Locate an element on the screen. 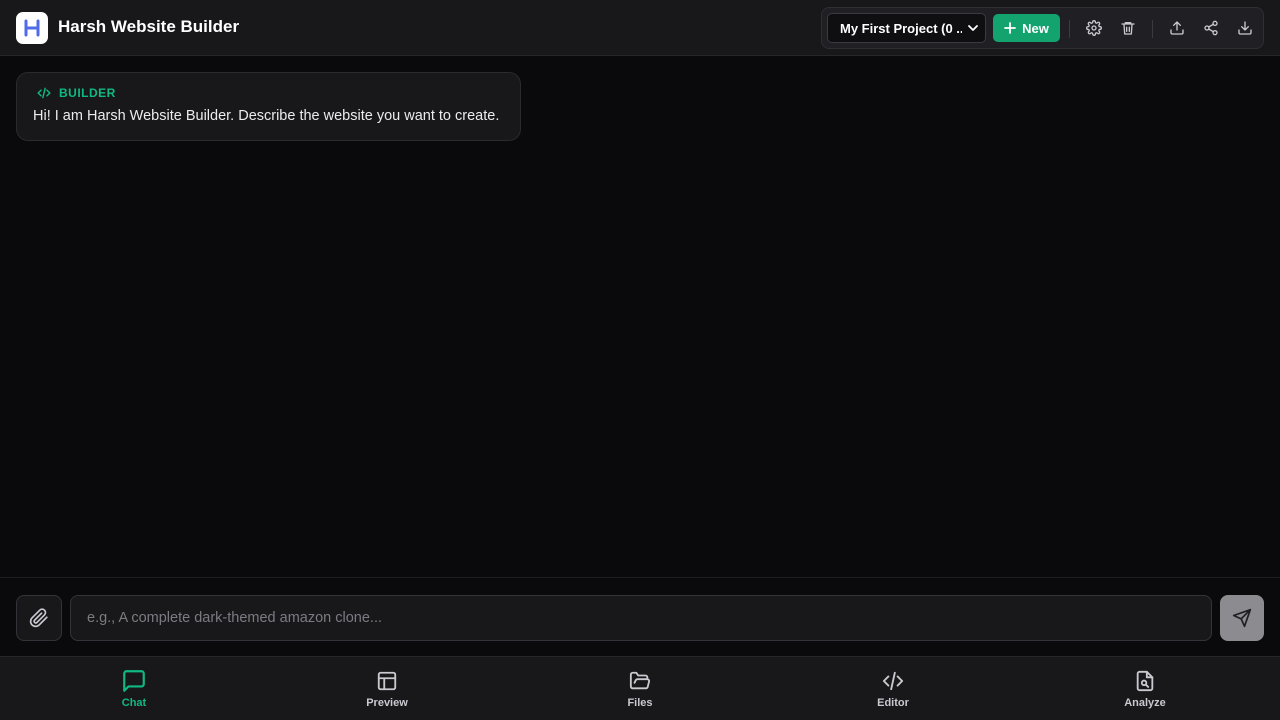 This screenshot has height=720, width=1280. share-button is located at coordinates (1211, 28).